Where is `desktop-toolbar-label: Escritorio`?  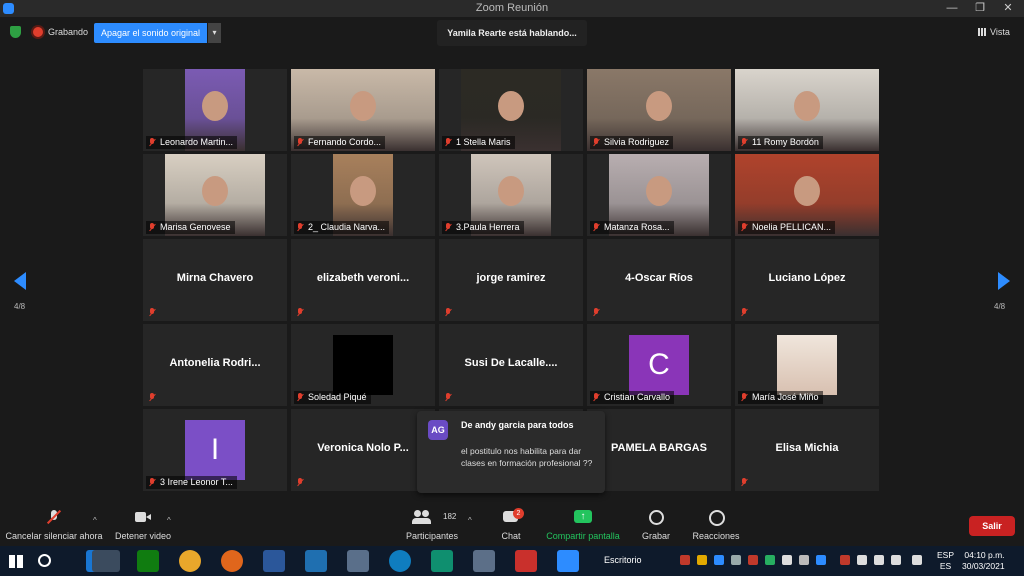
desktop-toolbar-label: Escritorio is located at coordinates (623, 560).